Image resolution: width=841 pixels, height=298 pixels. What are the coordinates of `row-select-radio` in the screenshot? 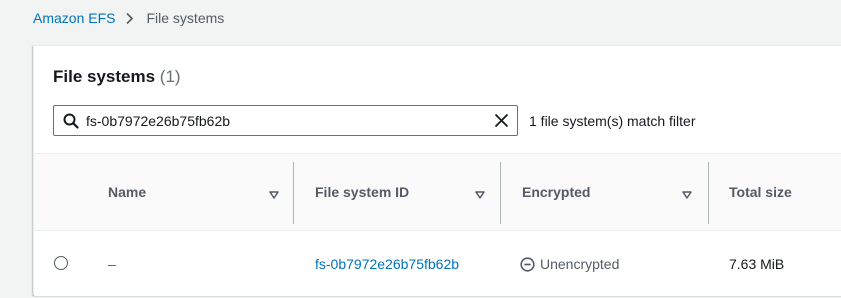 It's located at (61, 263).